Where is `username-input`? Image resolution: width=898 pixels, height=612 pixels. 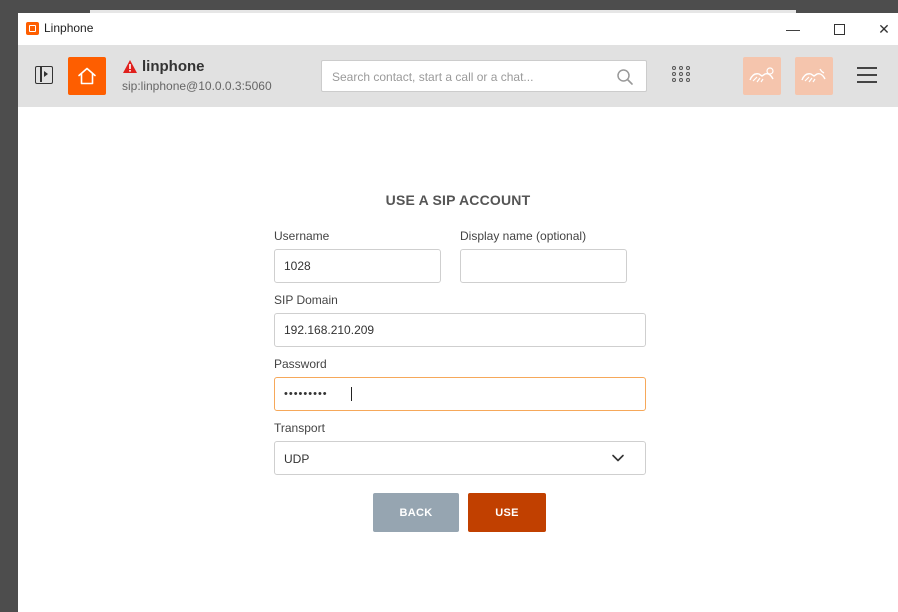 username-input is located at coordinates (357, 266).